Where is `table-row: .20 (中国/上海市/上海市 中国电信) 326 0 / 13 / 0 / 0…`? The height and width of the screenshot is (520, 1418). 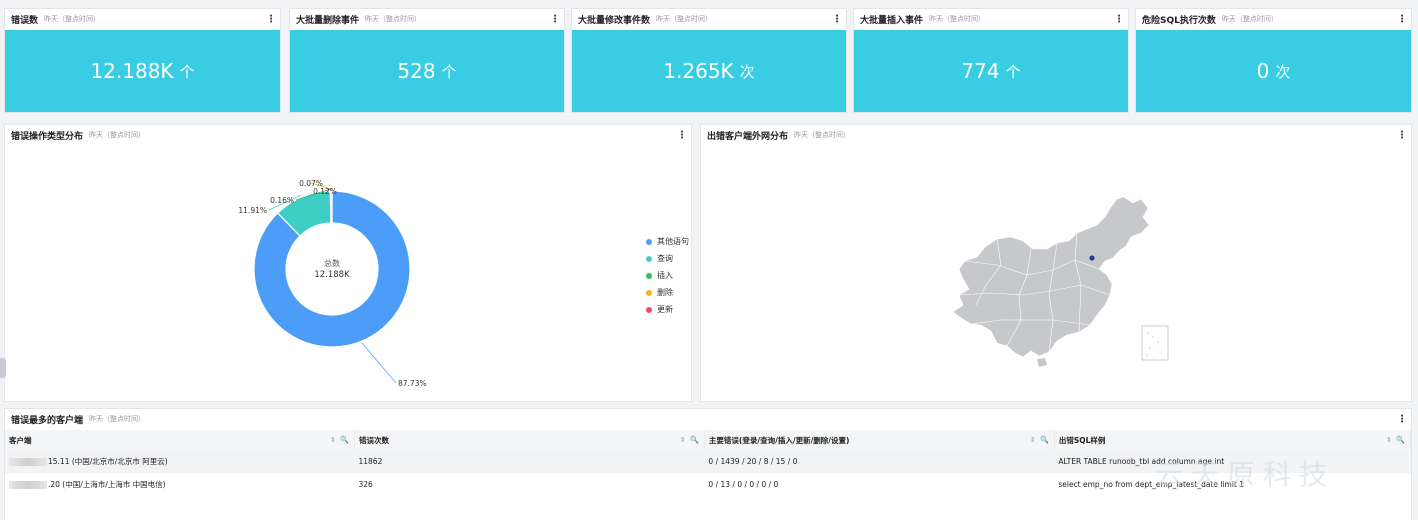
table-row: .20 (中国/上海市/上海市 中国电信) 326 0 / 13 / 0 / 0… is located at coordinates (708, 484).